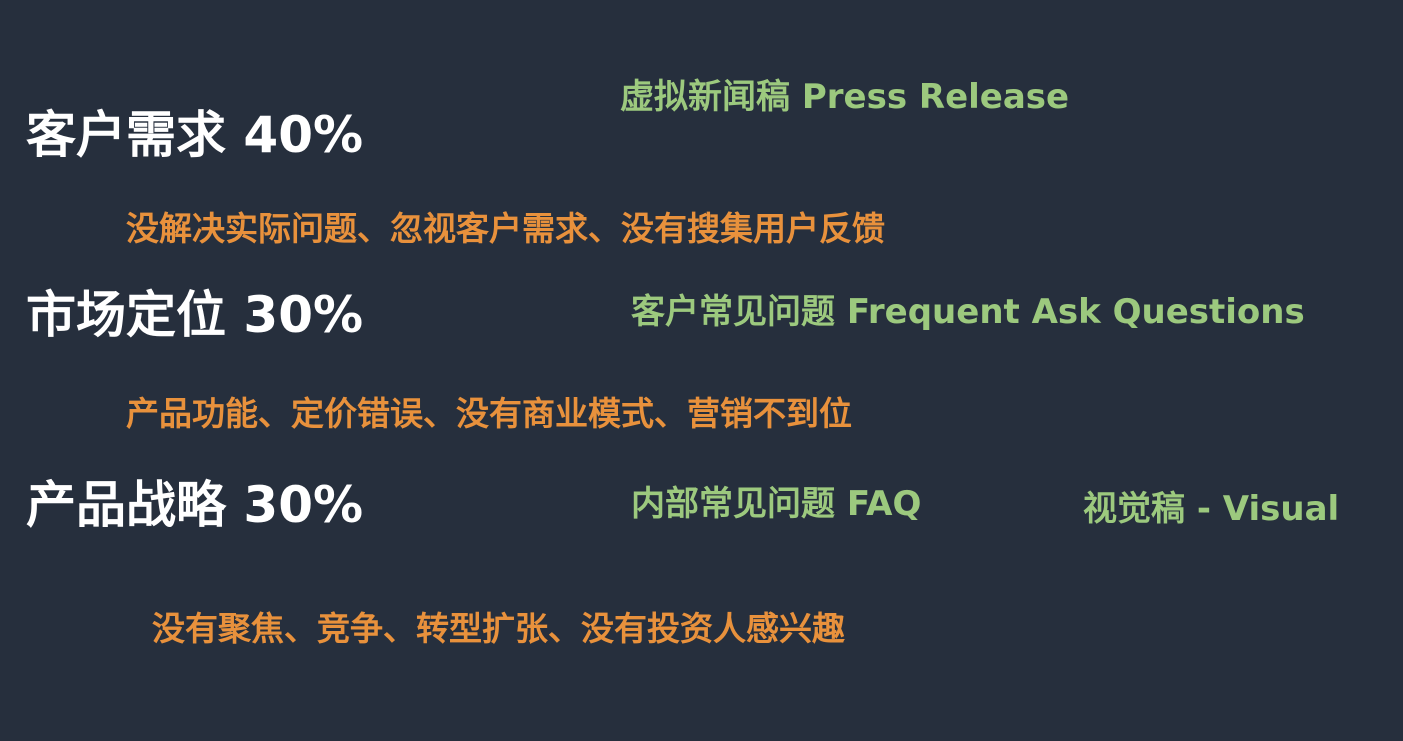 The image size is (1403, 741). What do you see at coordinates (845, 97) in the screenshot?
I see `press-release-label: 虚拟新闻稿 Press Release` at bounding box center [845, 97].